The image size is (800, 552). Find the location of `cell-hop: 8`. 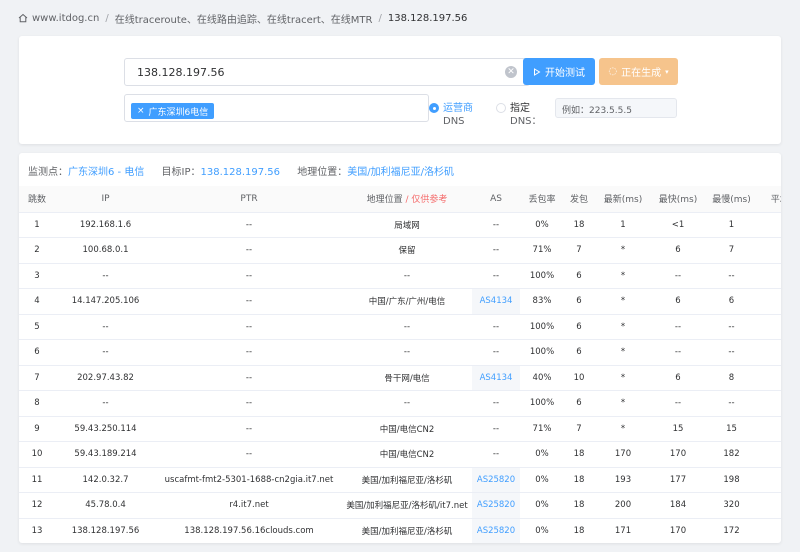

cell-hop: 8 is located at coordinates (37, 403).